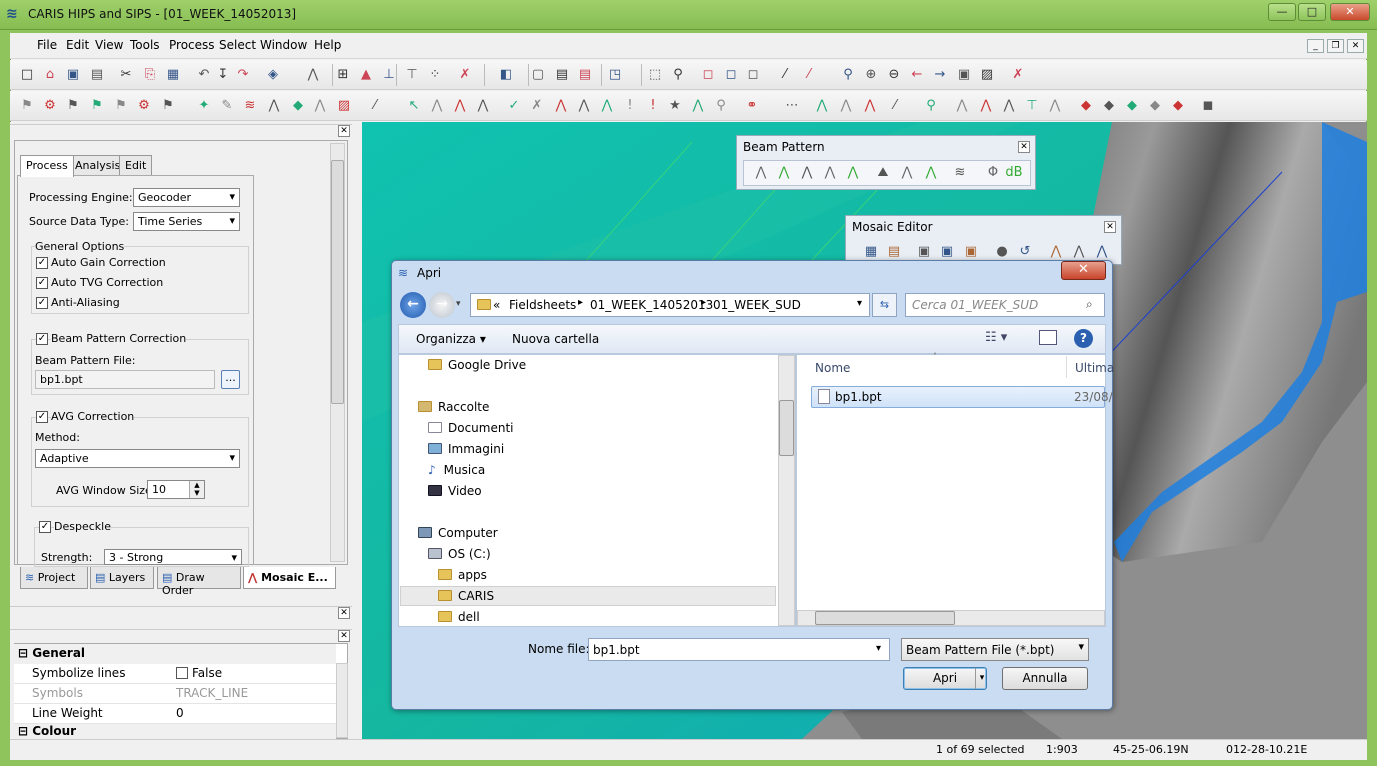 The width and height of the screenshot is (1377, 766). What do you see at coordinates (186, 197) in the screenshot?
I see `engine-select: Geocoder` at bounding box center [186, 197].